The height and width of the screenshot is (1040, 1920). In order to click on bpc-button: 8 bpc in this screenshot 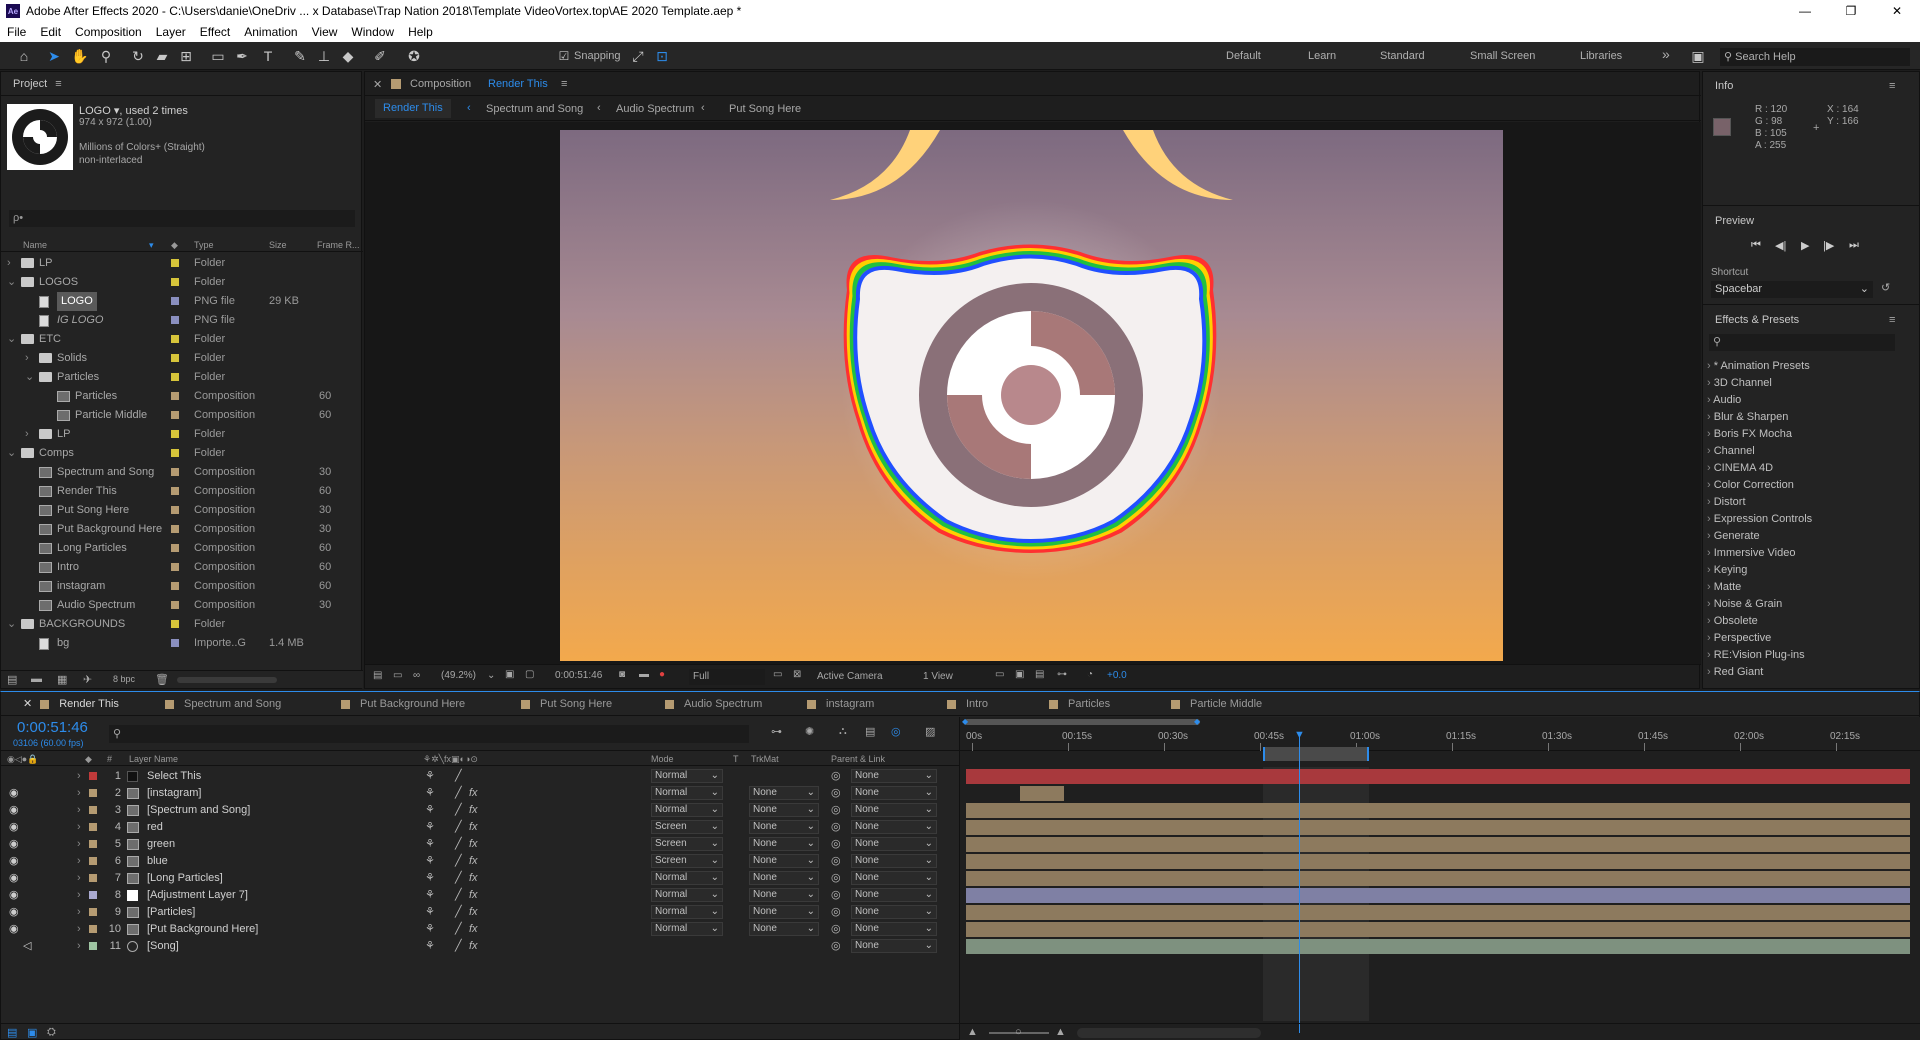, I will do `click(124, 679)`.